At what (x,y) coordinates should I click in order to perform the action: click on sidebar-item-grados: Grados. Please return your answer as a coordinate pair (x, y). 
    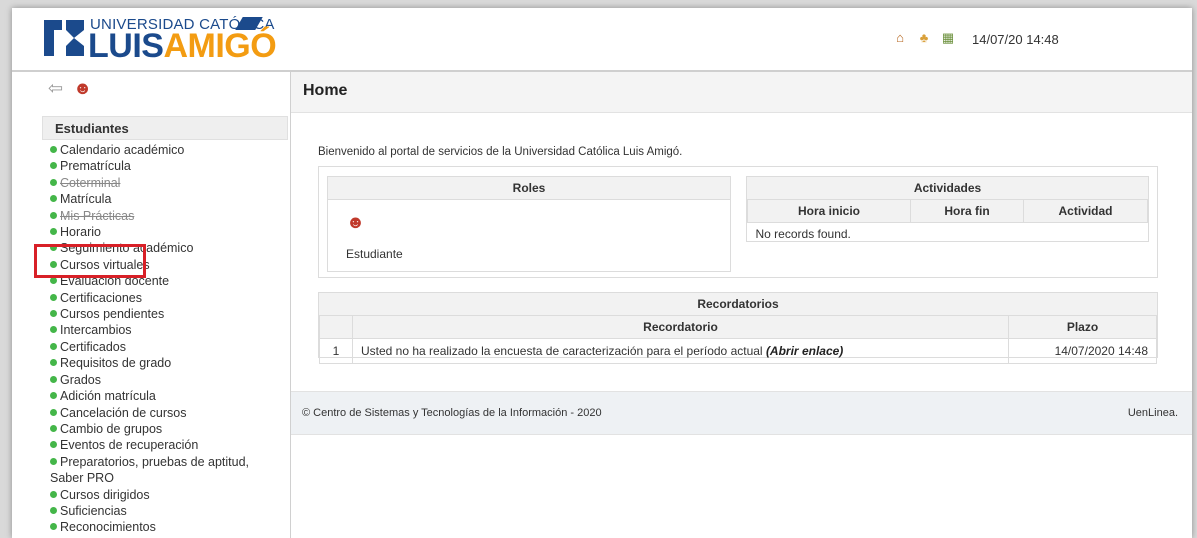
    Looking at the image, I should click on (168, 380).